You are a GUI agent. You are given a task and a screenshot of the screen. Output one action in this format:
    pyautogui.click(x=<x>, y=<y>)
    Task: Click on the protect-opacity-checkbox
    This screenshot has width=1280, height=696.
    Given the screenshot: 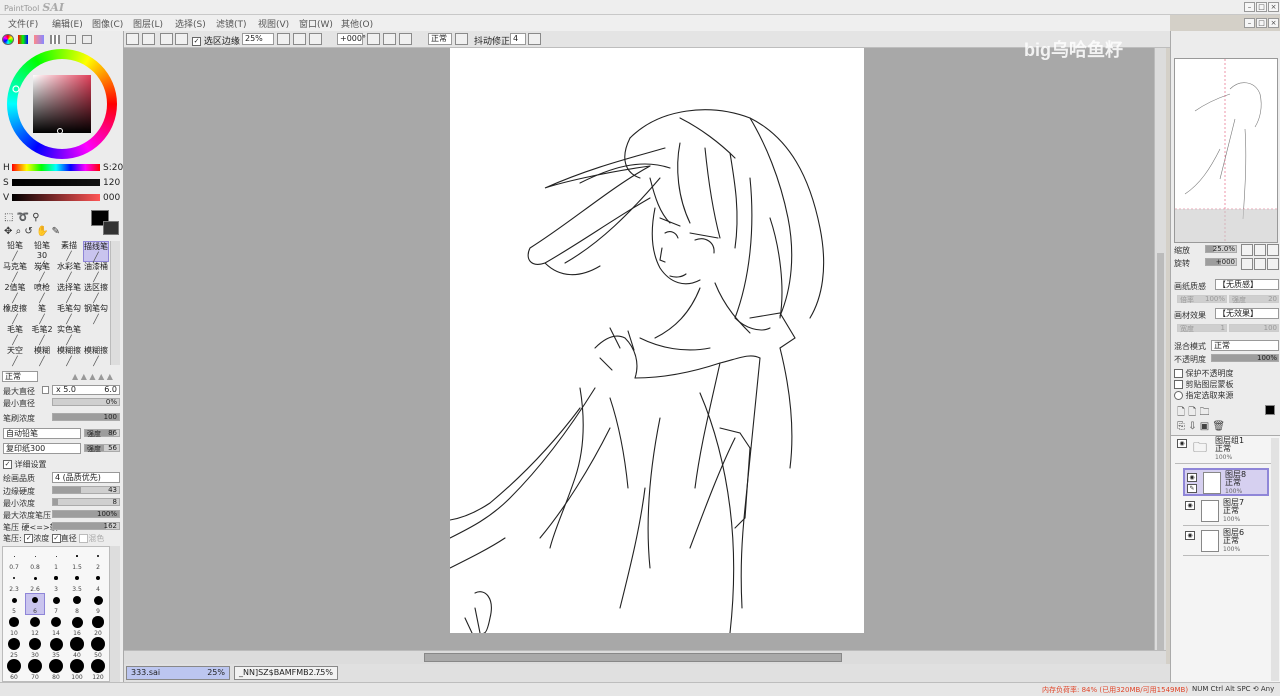 What is the action you would take?
    pyautogui.click(x=1178, y=373)
    